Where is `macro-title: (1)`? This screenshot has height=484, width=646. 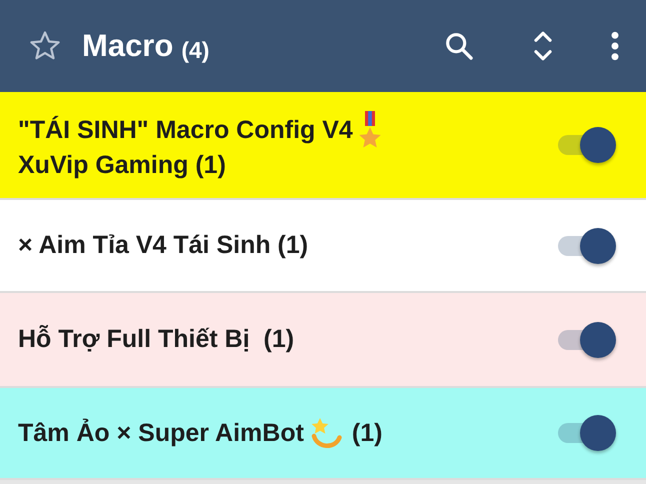 macro-title: (1) is located at coordinates (367, 433).